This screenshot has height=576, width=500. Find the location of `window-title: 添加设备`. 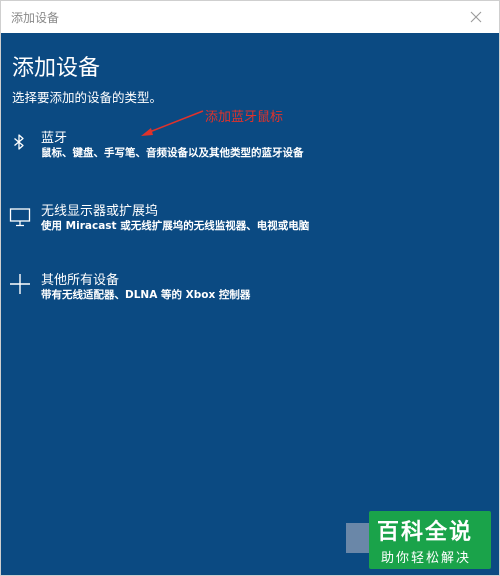

window-title: 添加设备 is located at coordinates (35, 18).